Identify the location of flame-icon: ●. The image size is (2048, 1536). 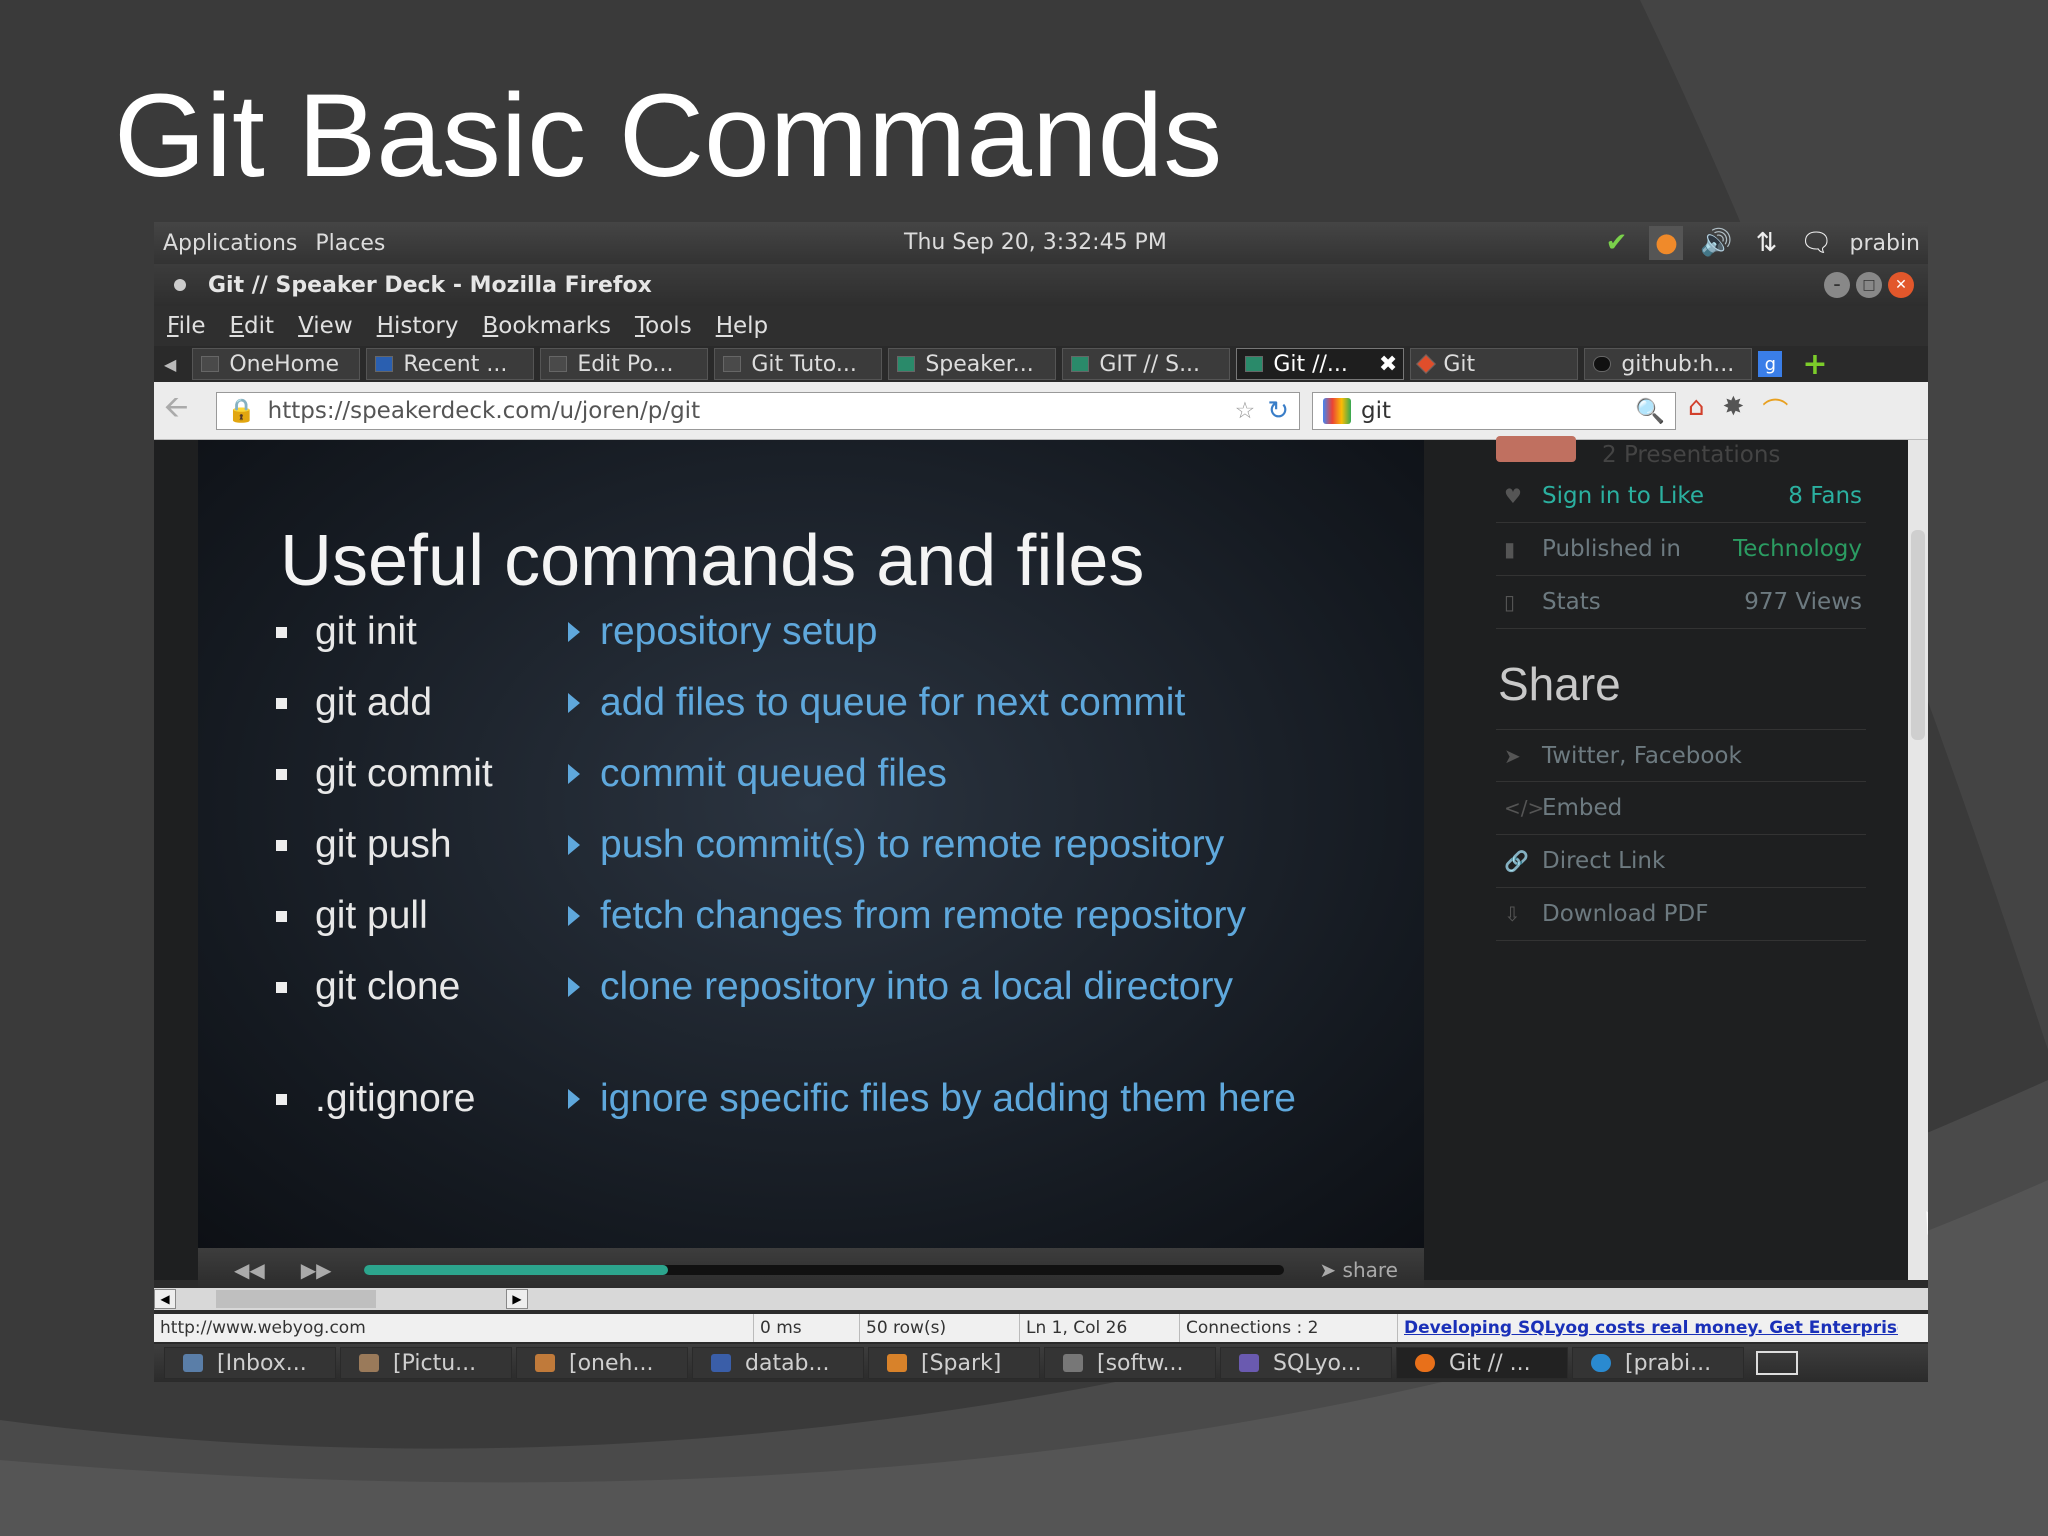
(1666, 243).